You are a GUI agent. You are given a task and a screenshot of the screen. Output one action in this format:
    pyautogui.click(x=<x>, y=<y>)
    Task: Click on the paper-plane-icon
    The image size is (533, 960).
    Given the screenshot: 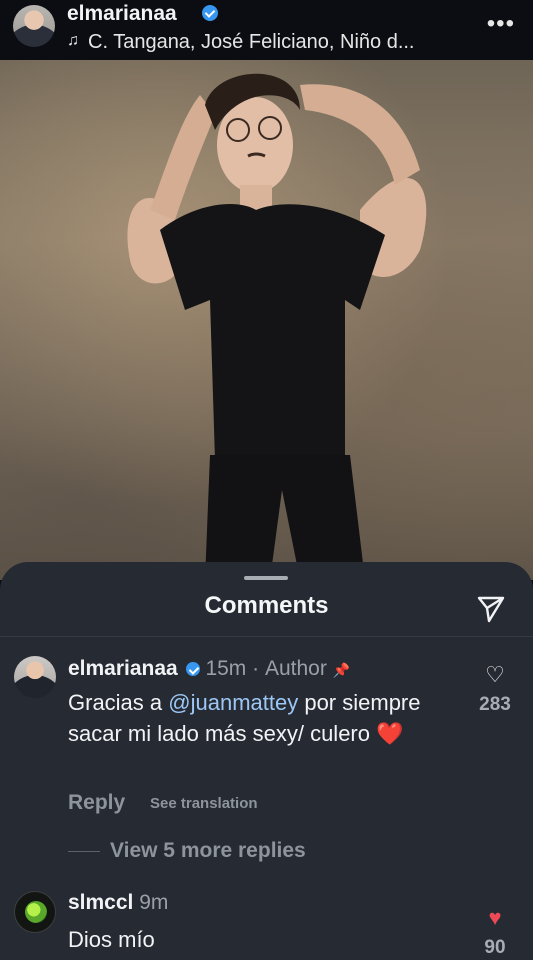 What is the action you would take?
    pyautogui.click(x=491, y=609)
    